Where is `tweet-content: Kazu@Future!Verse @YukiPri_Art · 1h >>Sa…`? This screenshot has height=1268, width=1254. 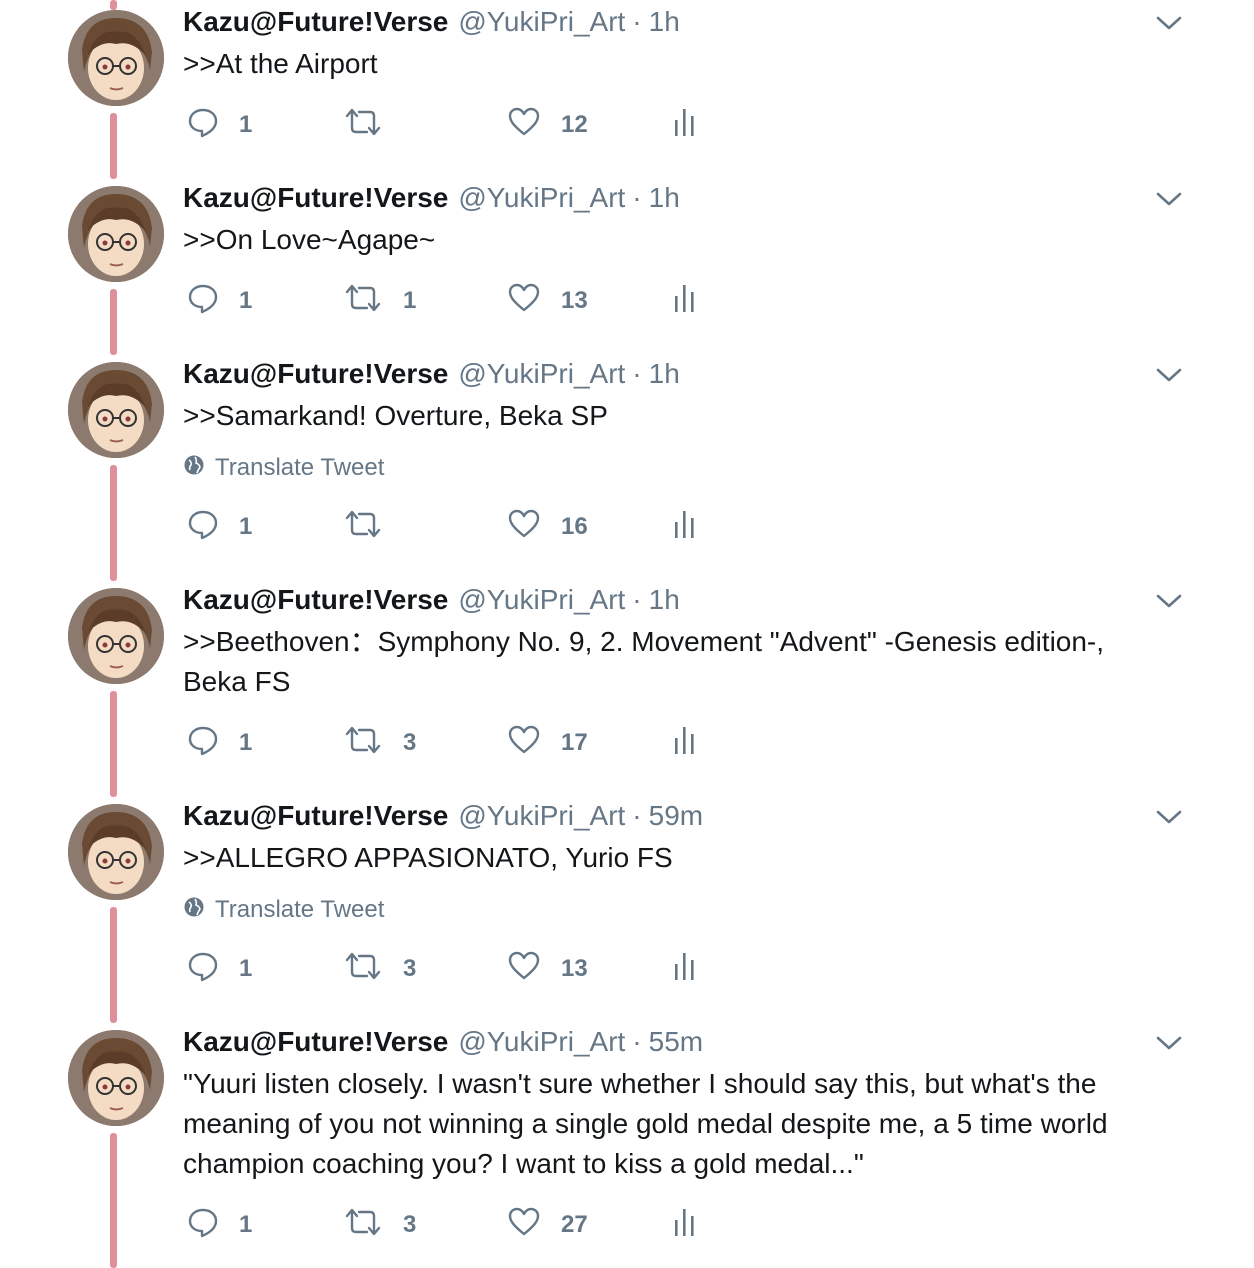
tweet-content: Kazu@Future!Verse @YukiPri_Art · 1h >>Sa… is located at coordinates (663, 420).